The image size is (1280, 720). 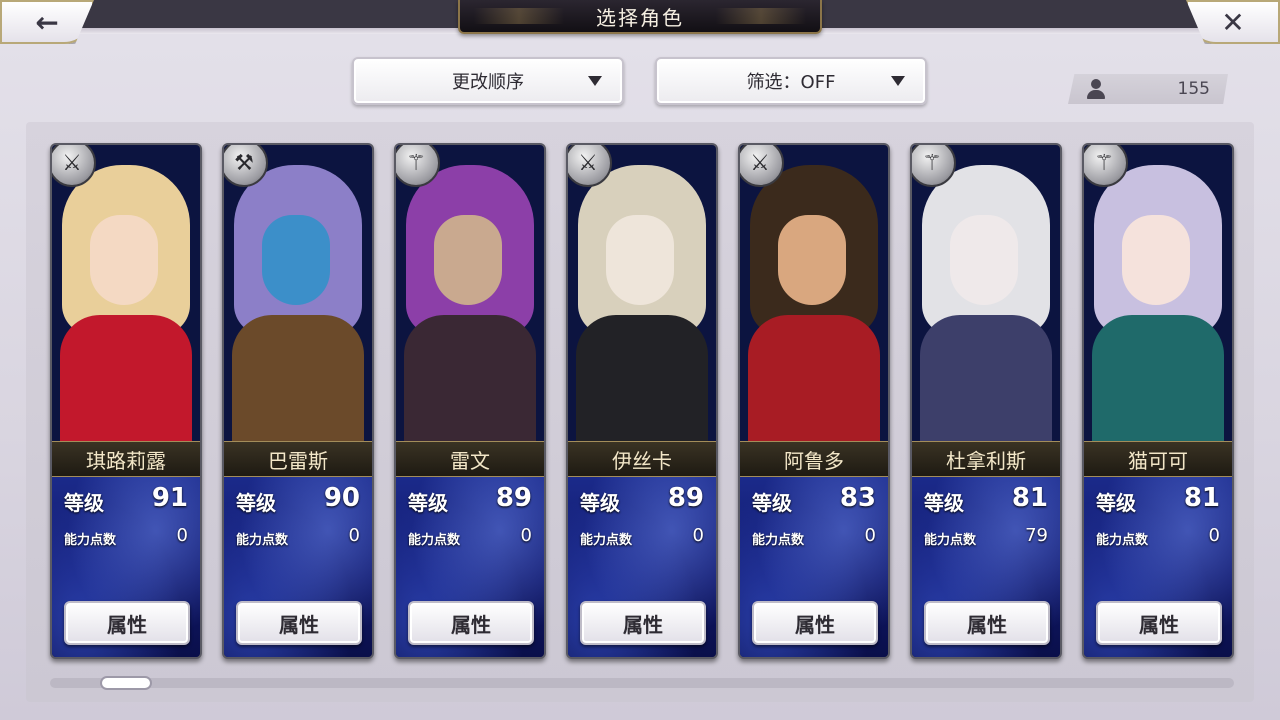 I want to click on character-card-3: ⚚ 雷文 等级 89 能力点数 0 属性, so click(x=470, y=401).